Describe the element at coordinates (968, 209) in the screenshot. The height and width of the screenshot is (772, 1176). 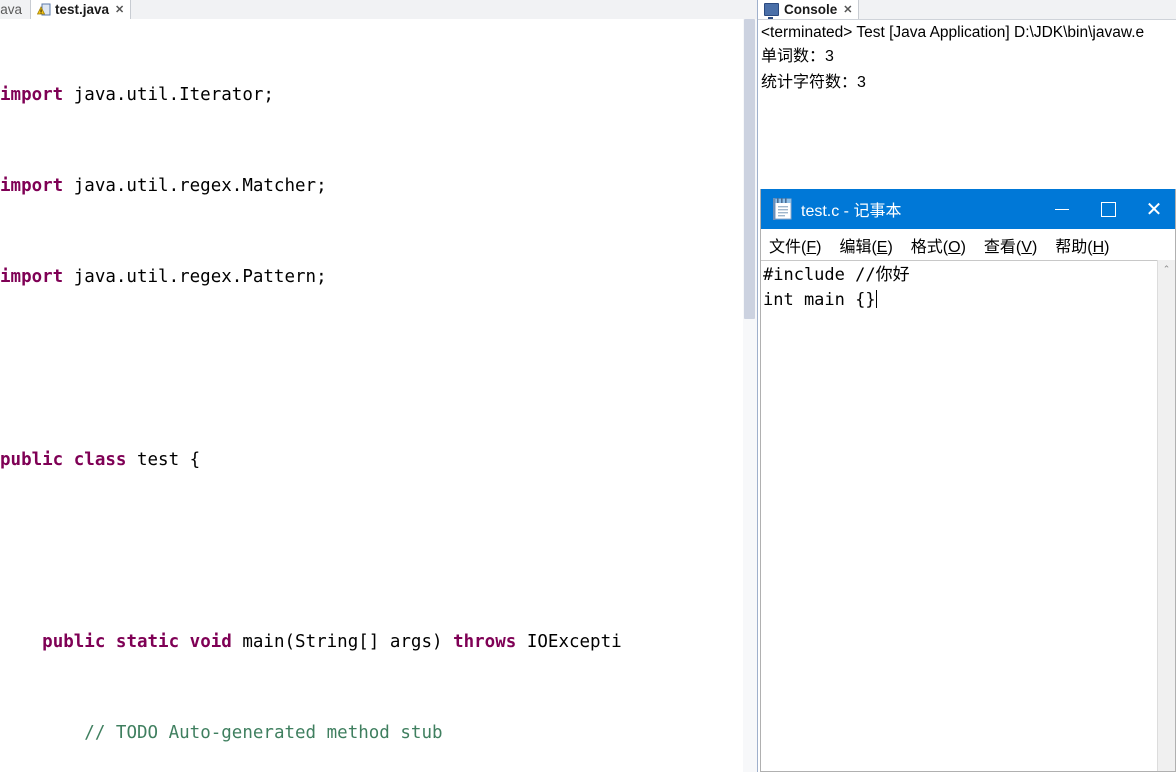
I see `notepad-titlebar: test.c - 记事本 ✕` at that location.